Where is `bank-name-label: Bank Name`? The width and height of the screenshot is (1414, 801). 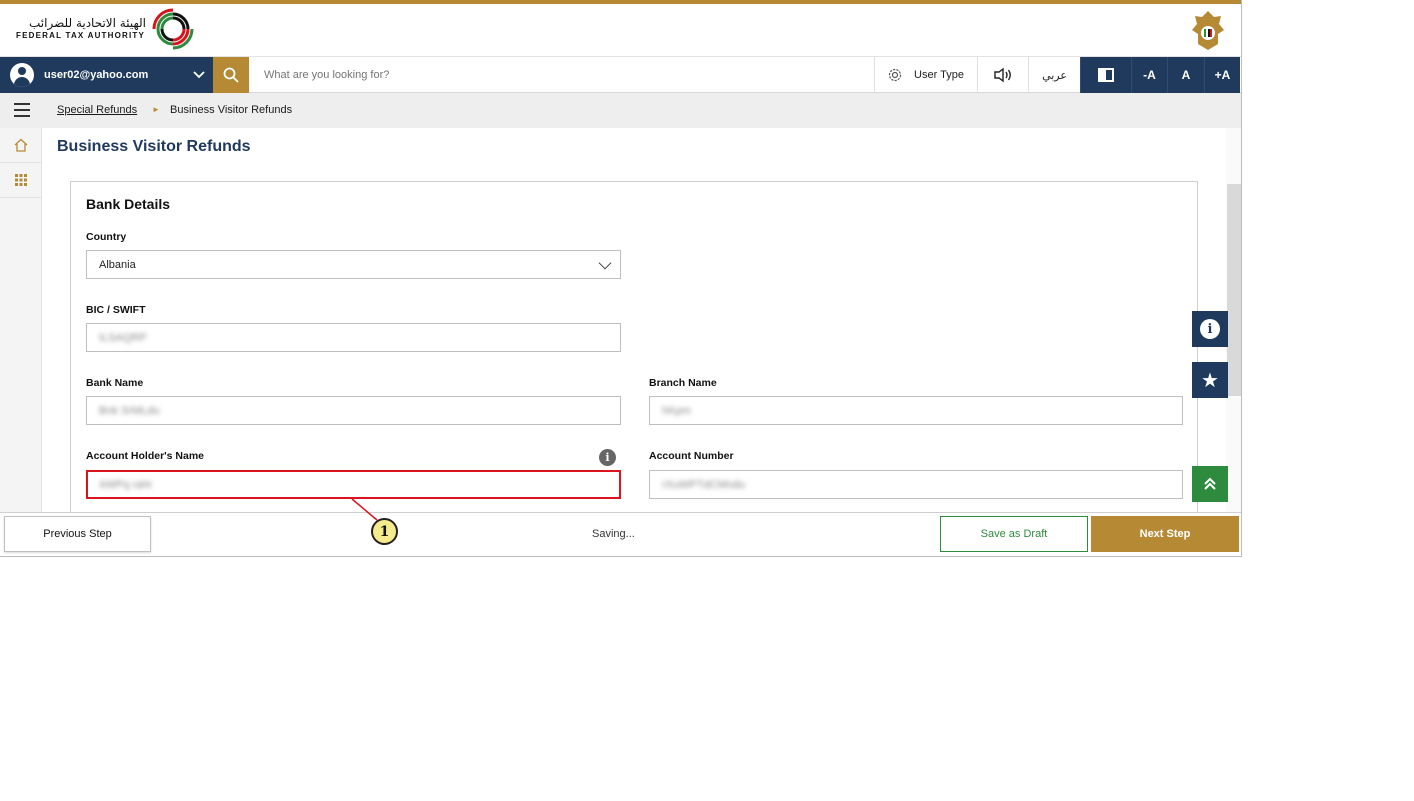 bank-name-label: Bank Name is located at coordinates (115, 383).